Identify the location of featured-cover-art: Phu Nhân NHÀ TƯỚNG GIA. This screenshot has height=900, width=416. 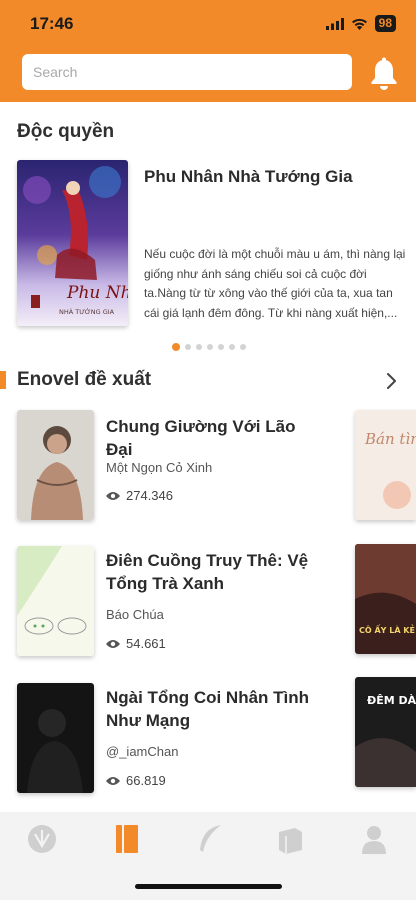
(72, 243).